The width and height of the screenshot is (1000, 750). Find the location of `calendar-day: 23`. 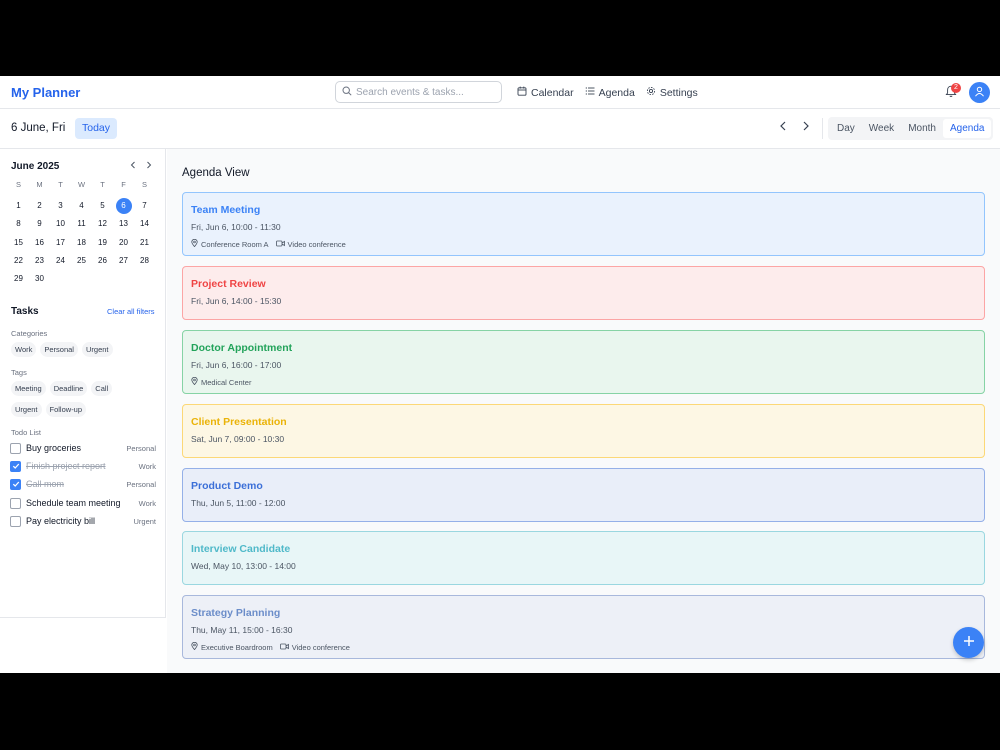

calendar-day: 23 is located at coordinates (39, 261).